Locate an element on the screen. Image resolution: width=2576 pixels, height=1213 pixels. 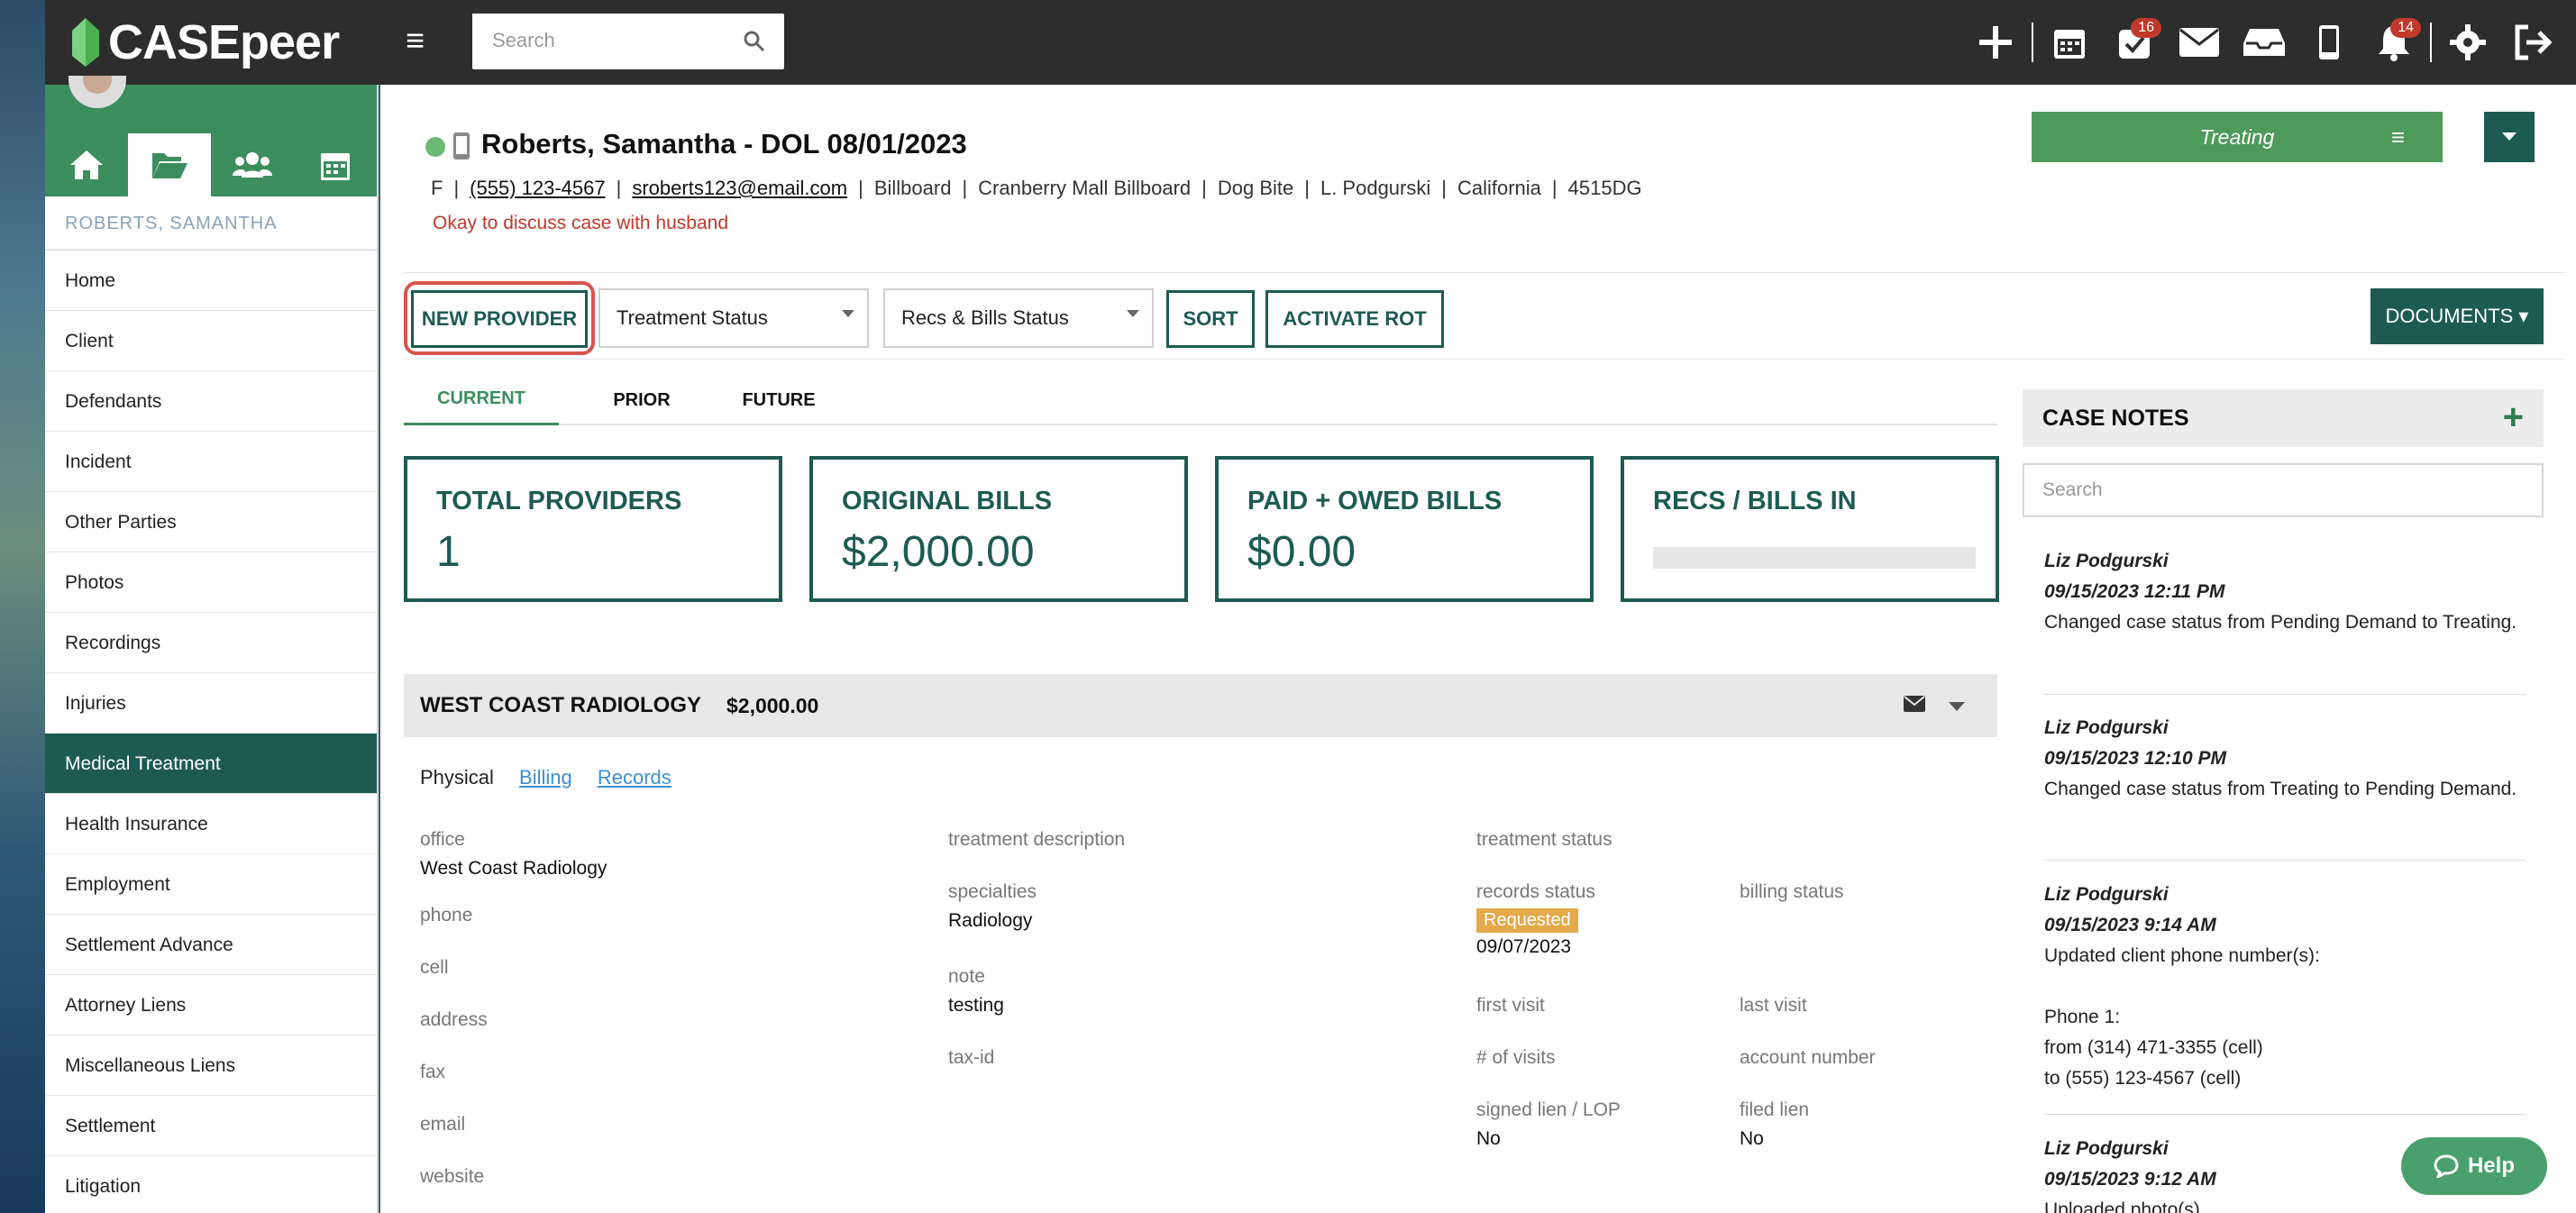
global-search-input is located at coordinates (598, 41).